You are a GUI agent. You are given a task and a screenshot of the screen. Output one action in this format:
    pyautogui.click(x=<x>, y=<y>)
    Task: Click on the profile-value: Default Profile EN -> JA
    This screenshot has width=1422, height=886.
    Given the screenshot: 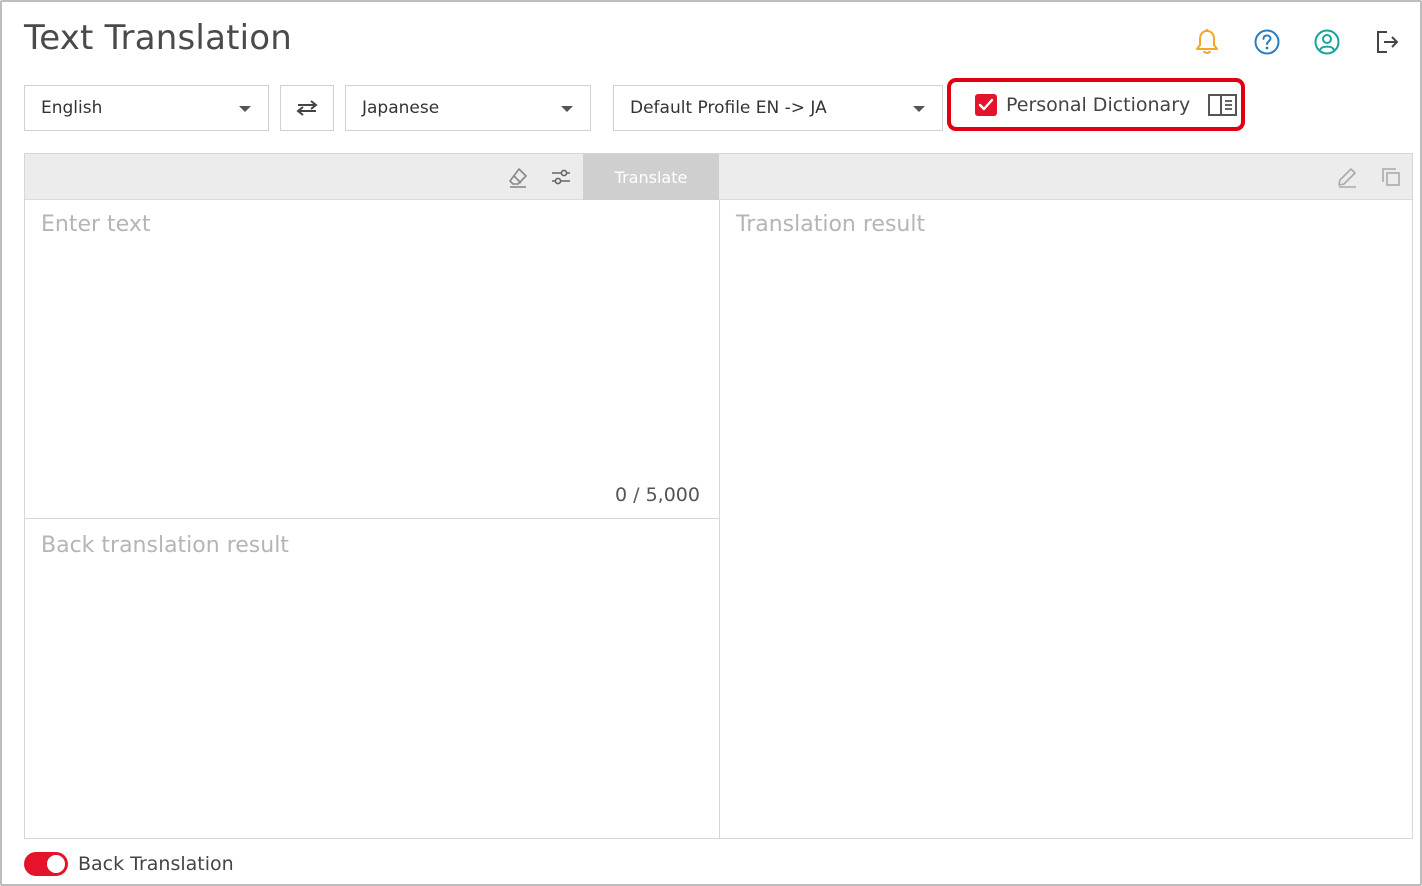 What is the action you would take?
    pyautogui.click(x=728, y=108)
    